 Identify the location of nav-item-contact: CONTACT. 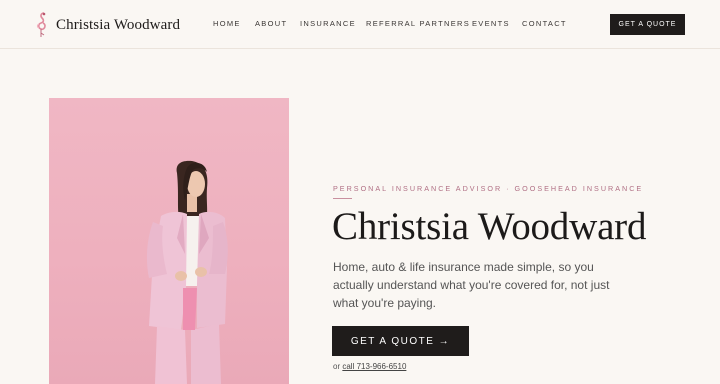
(544, 23).